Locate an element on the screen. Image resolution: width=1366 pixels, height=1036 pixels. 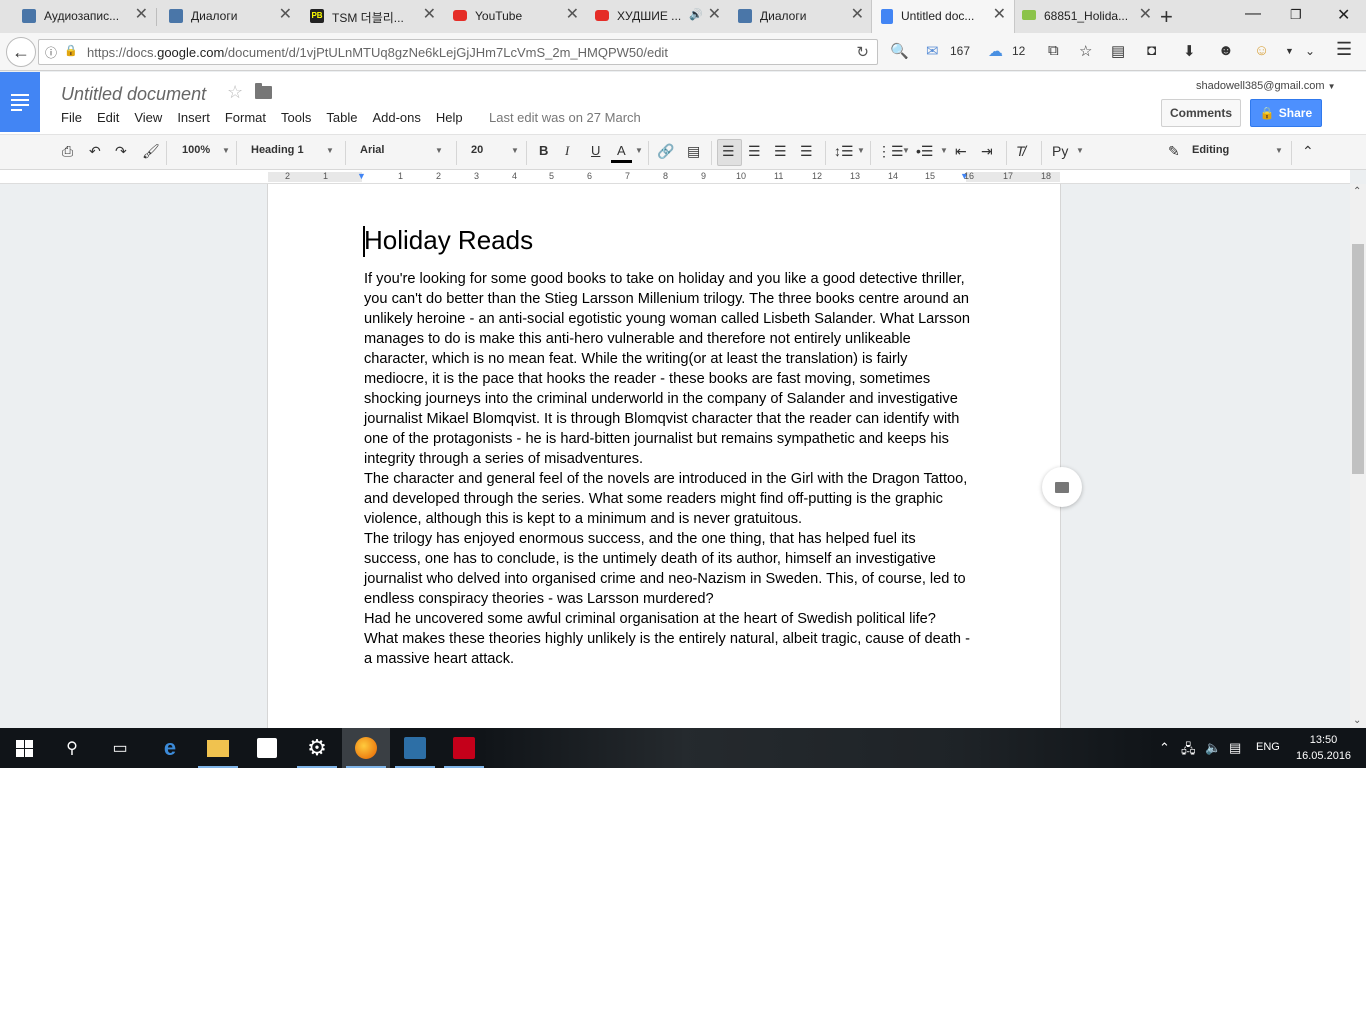
text-color-button: A is located at coordinates (621, 150).